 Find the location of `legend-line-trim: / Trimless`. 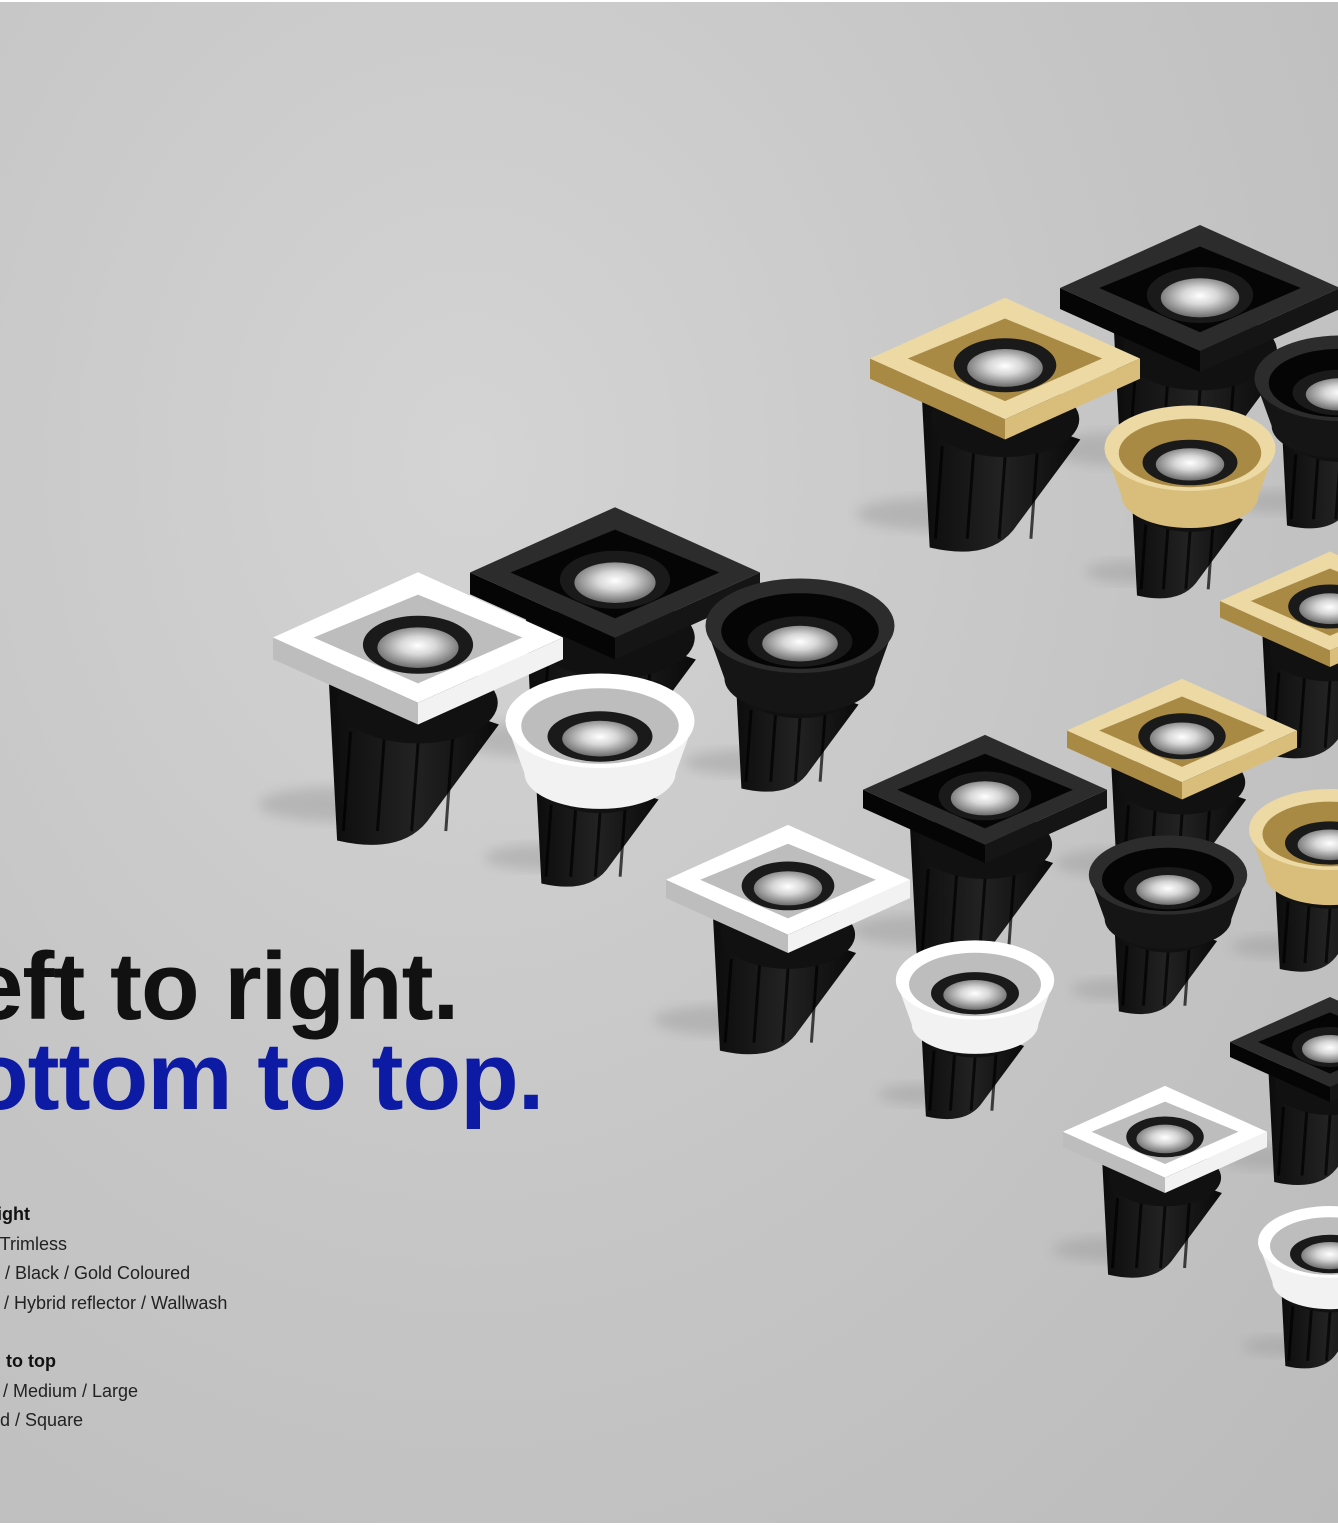

legend-line-trim: / Trimless is located at coordinates (34, 1243).